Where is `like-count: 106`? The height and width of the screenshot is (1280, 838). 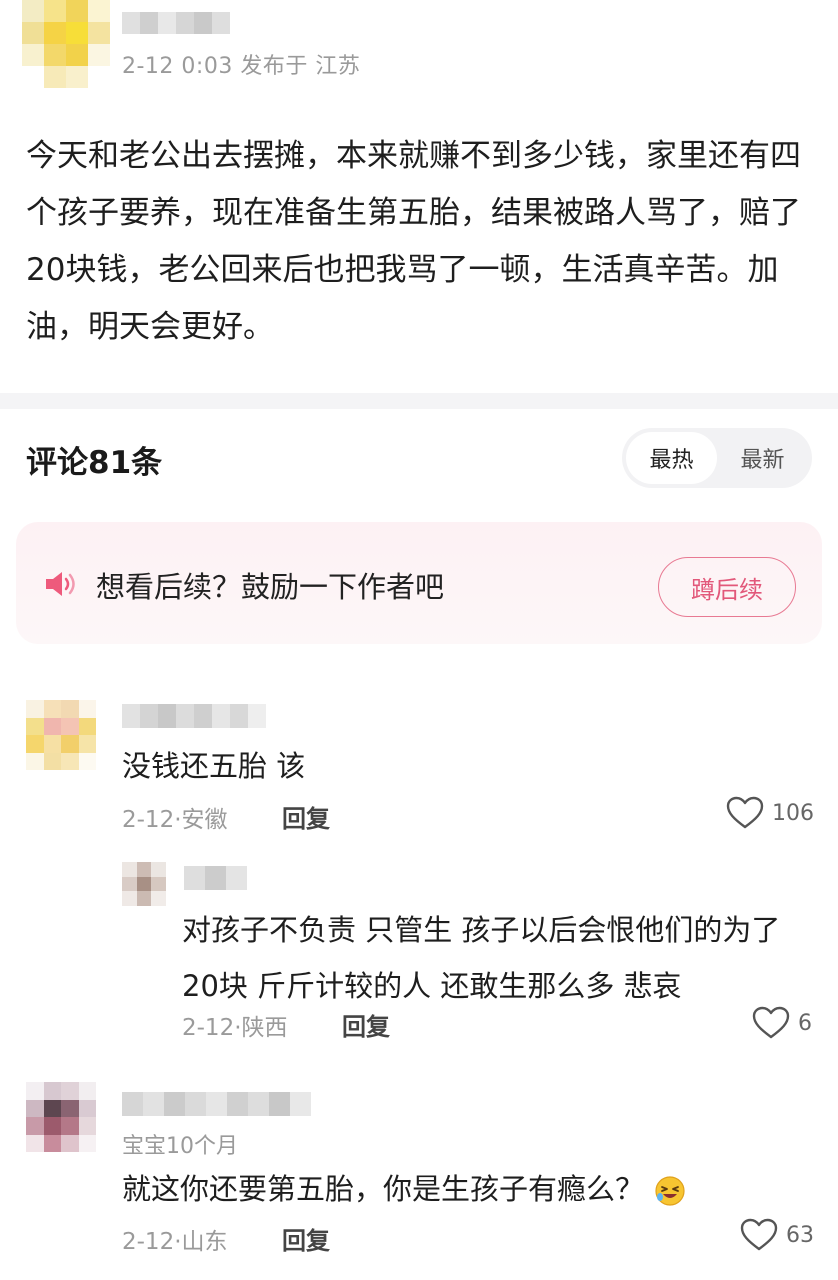 like-count: 106 is located at coordinates (793, 813).